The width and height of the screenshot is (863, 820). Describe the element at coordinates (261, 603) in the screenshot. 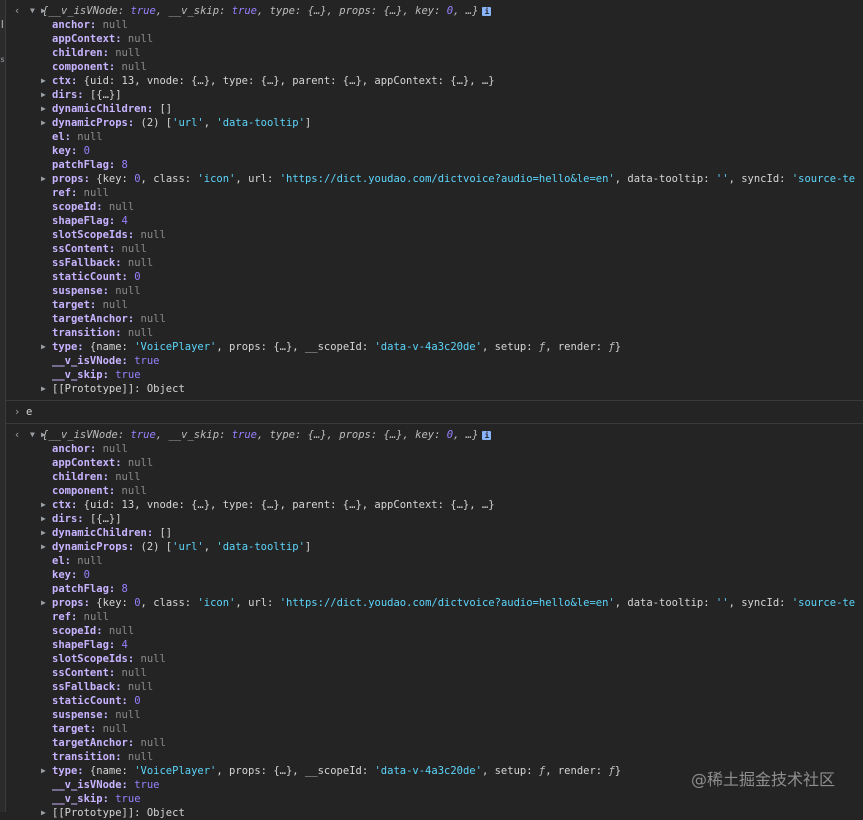

I see `sub-key: url:` at that location.